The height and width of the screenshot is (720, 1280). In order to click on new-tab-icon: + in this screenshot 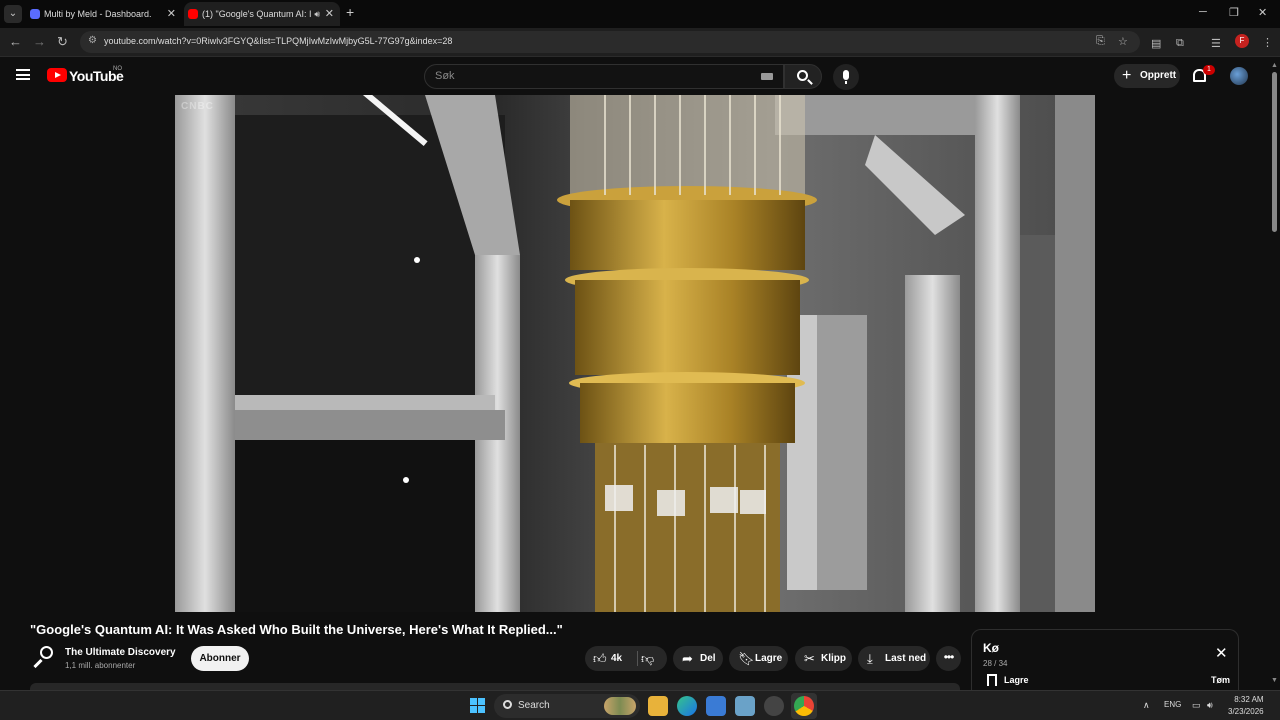, I will do `click(350, 12)`.